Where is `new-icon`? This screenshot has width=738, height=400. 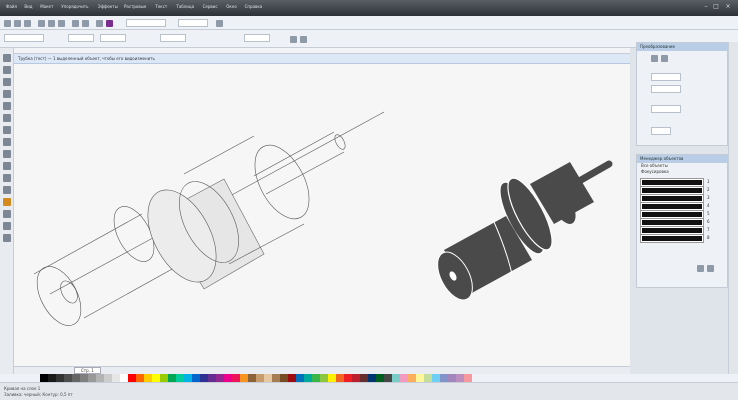 new-icon is located at coordinates (7, 23).